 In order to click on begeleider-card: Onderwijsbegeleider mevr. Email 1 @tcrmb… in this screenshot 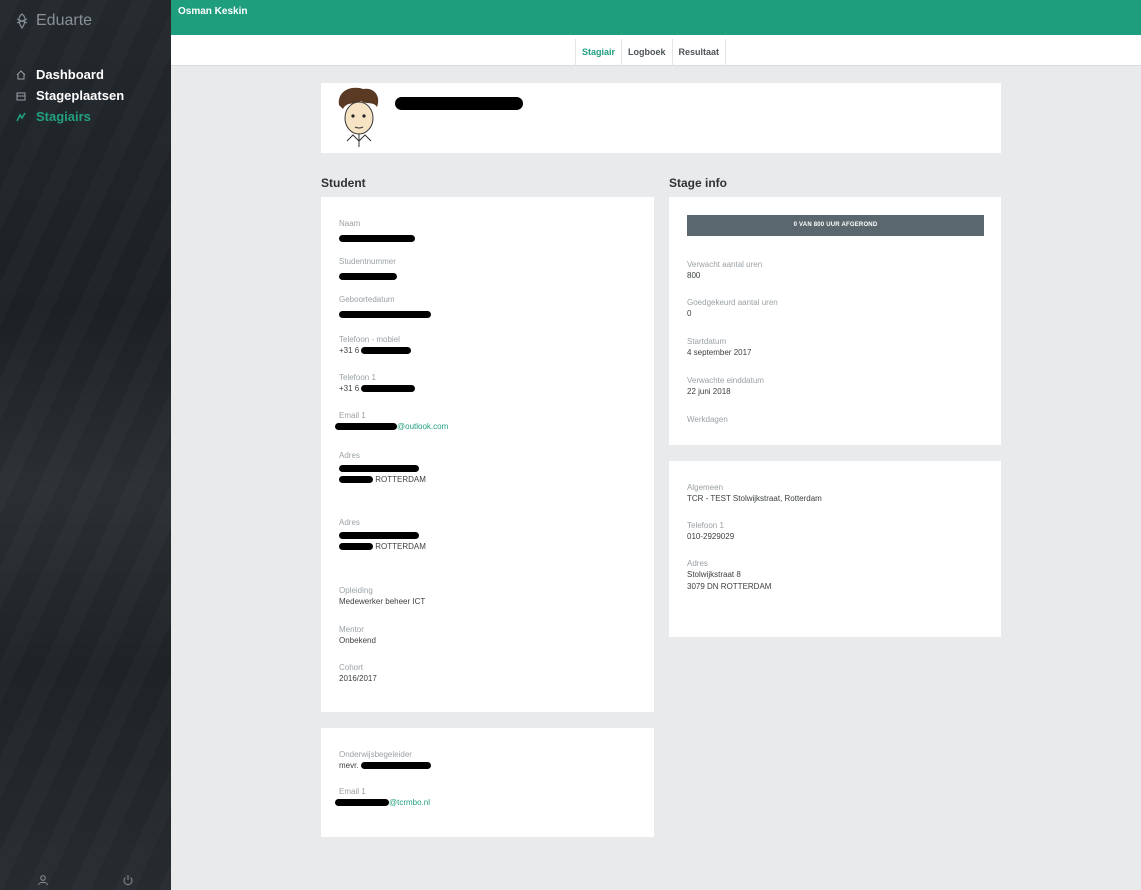, I will do `click(487, 782)`.